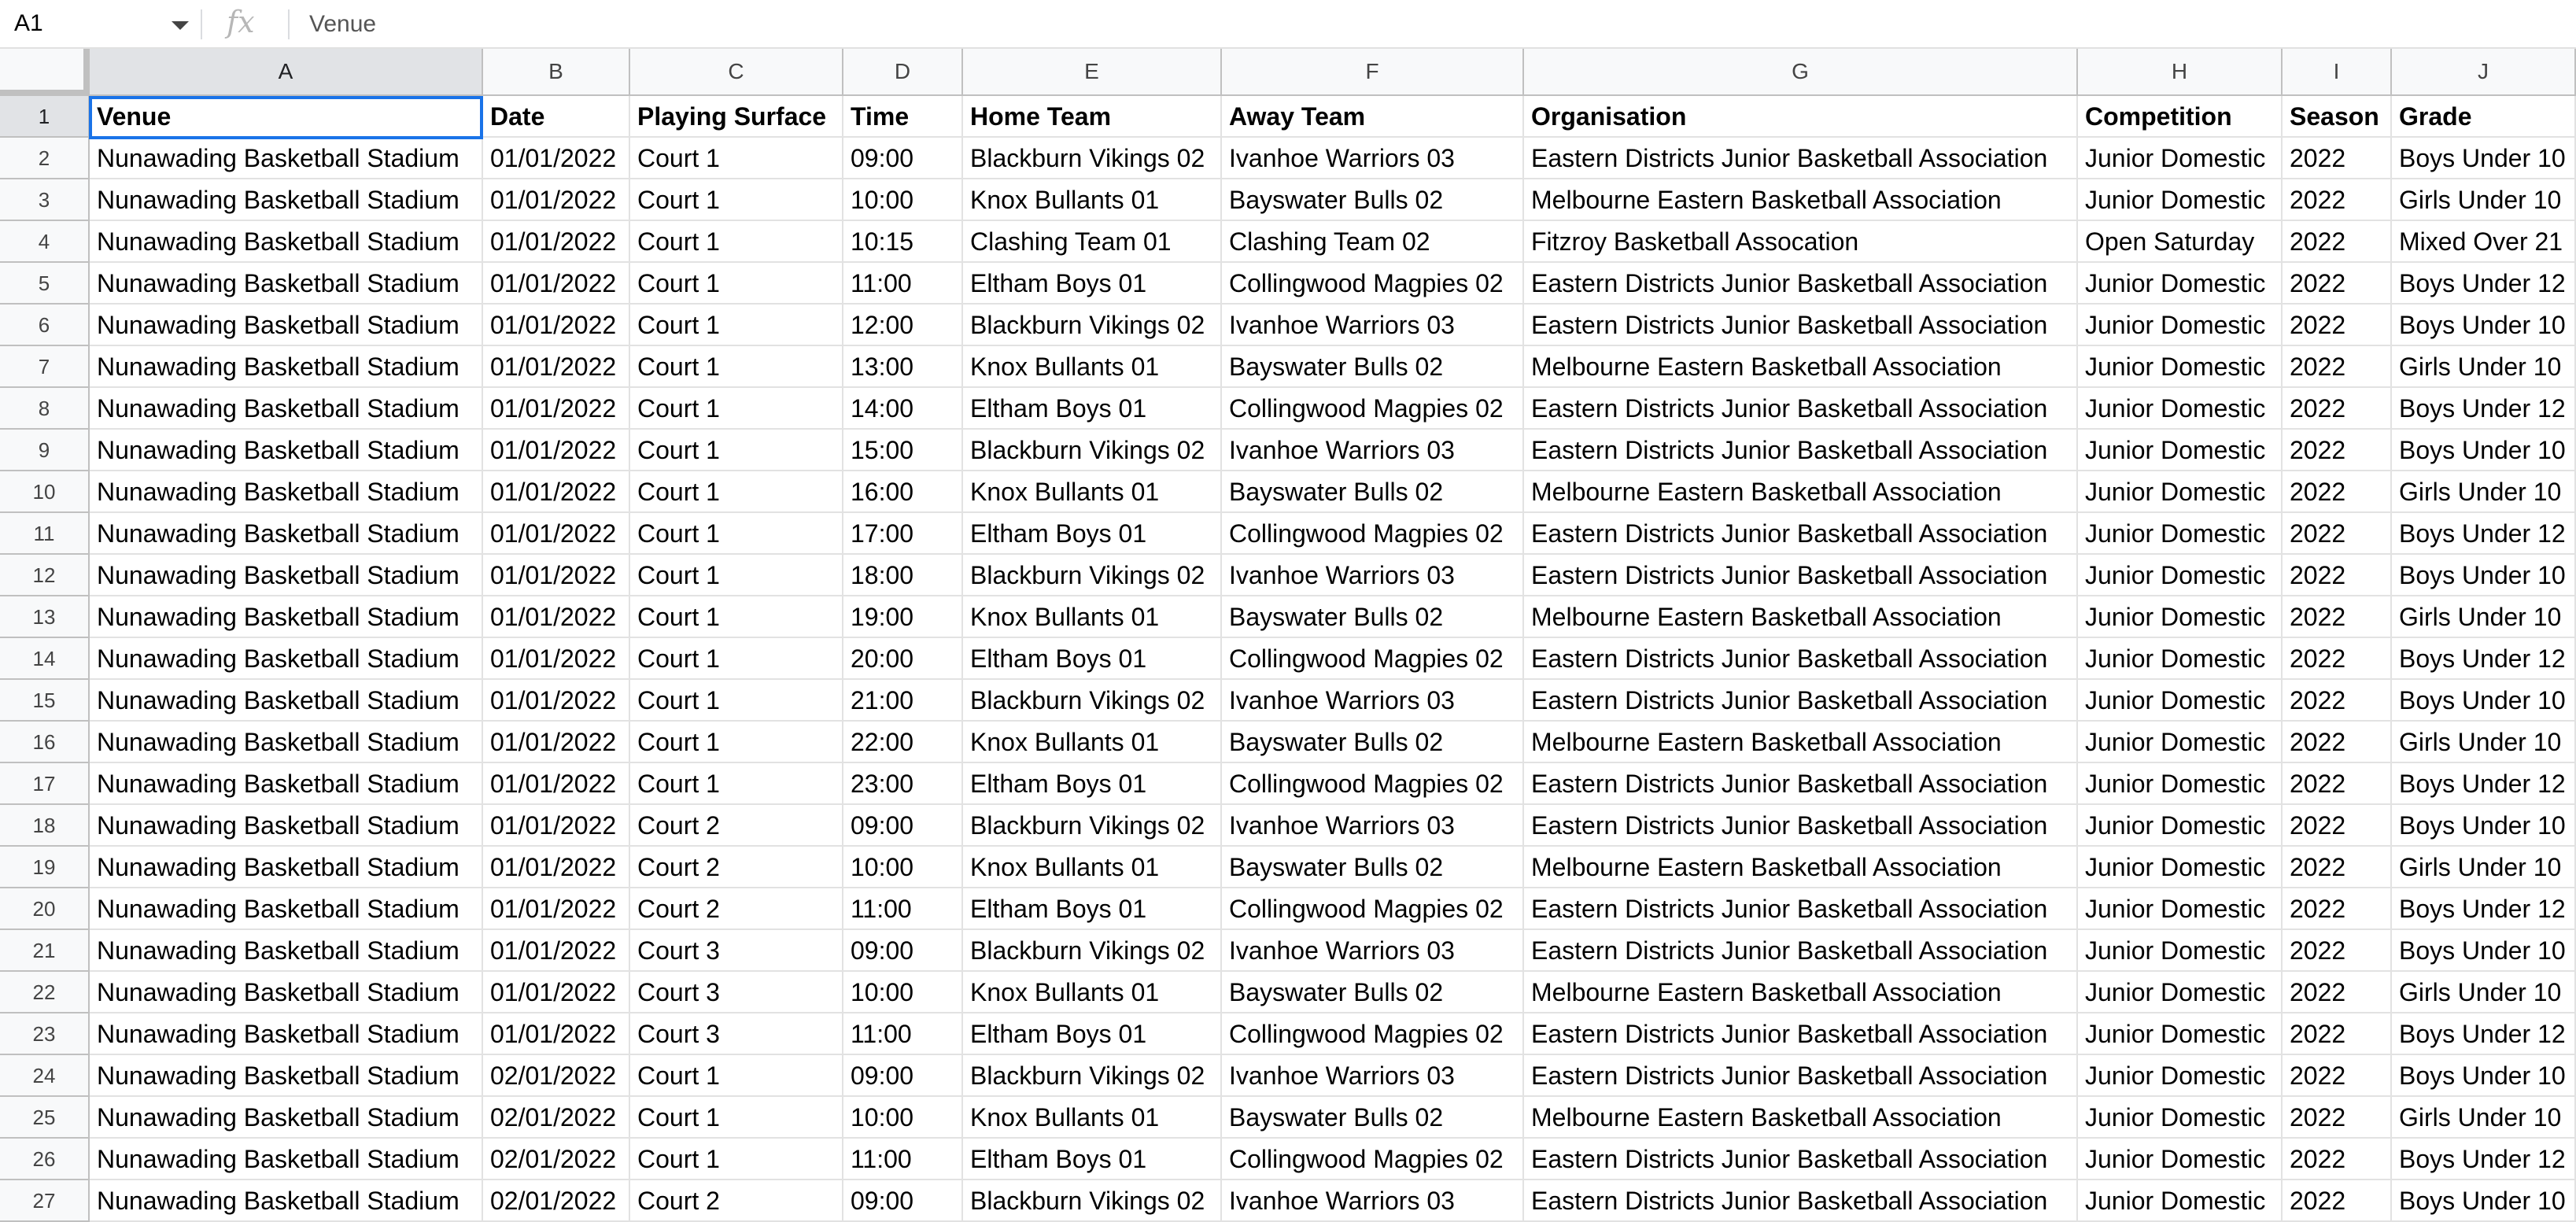  I want to click on header-cell: Playing Surface, so click(736, 117).